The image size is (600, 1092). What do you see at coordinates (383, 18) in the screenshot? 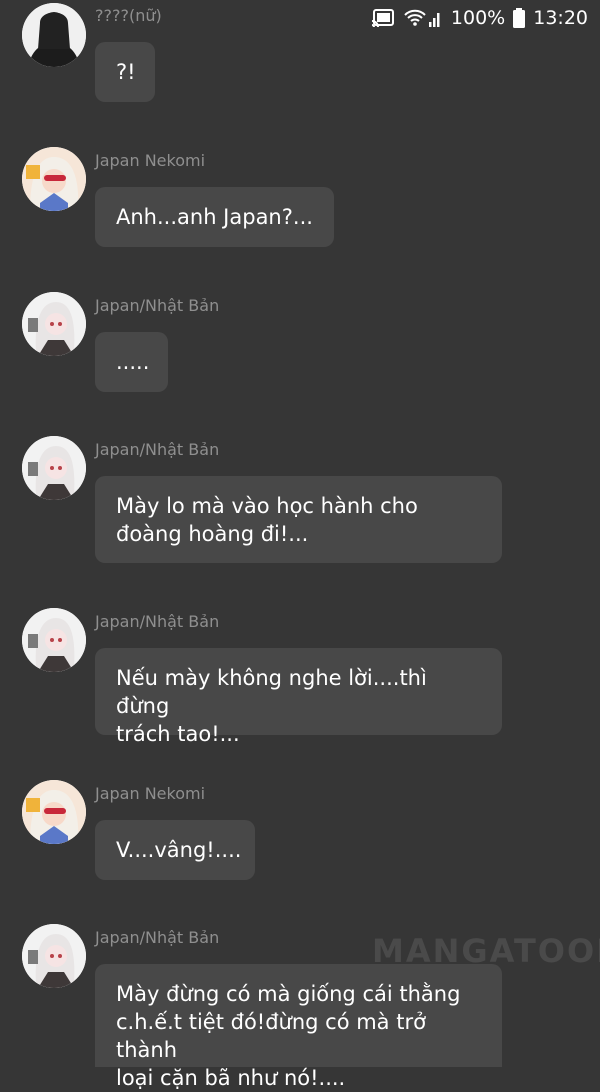
I see `cast-icon` at bounding box center [383, 18].